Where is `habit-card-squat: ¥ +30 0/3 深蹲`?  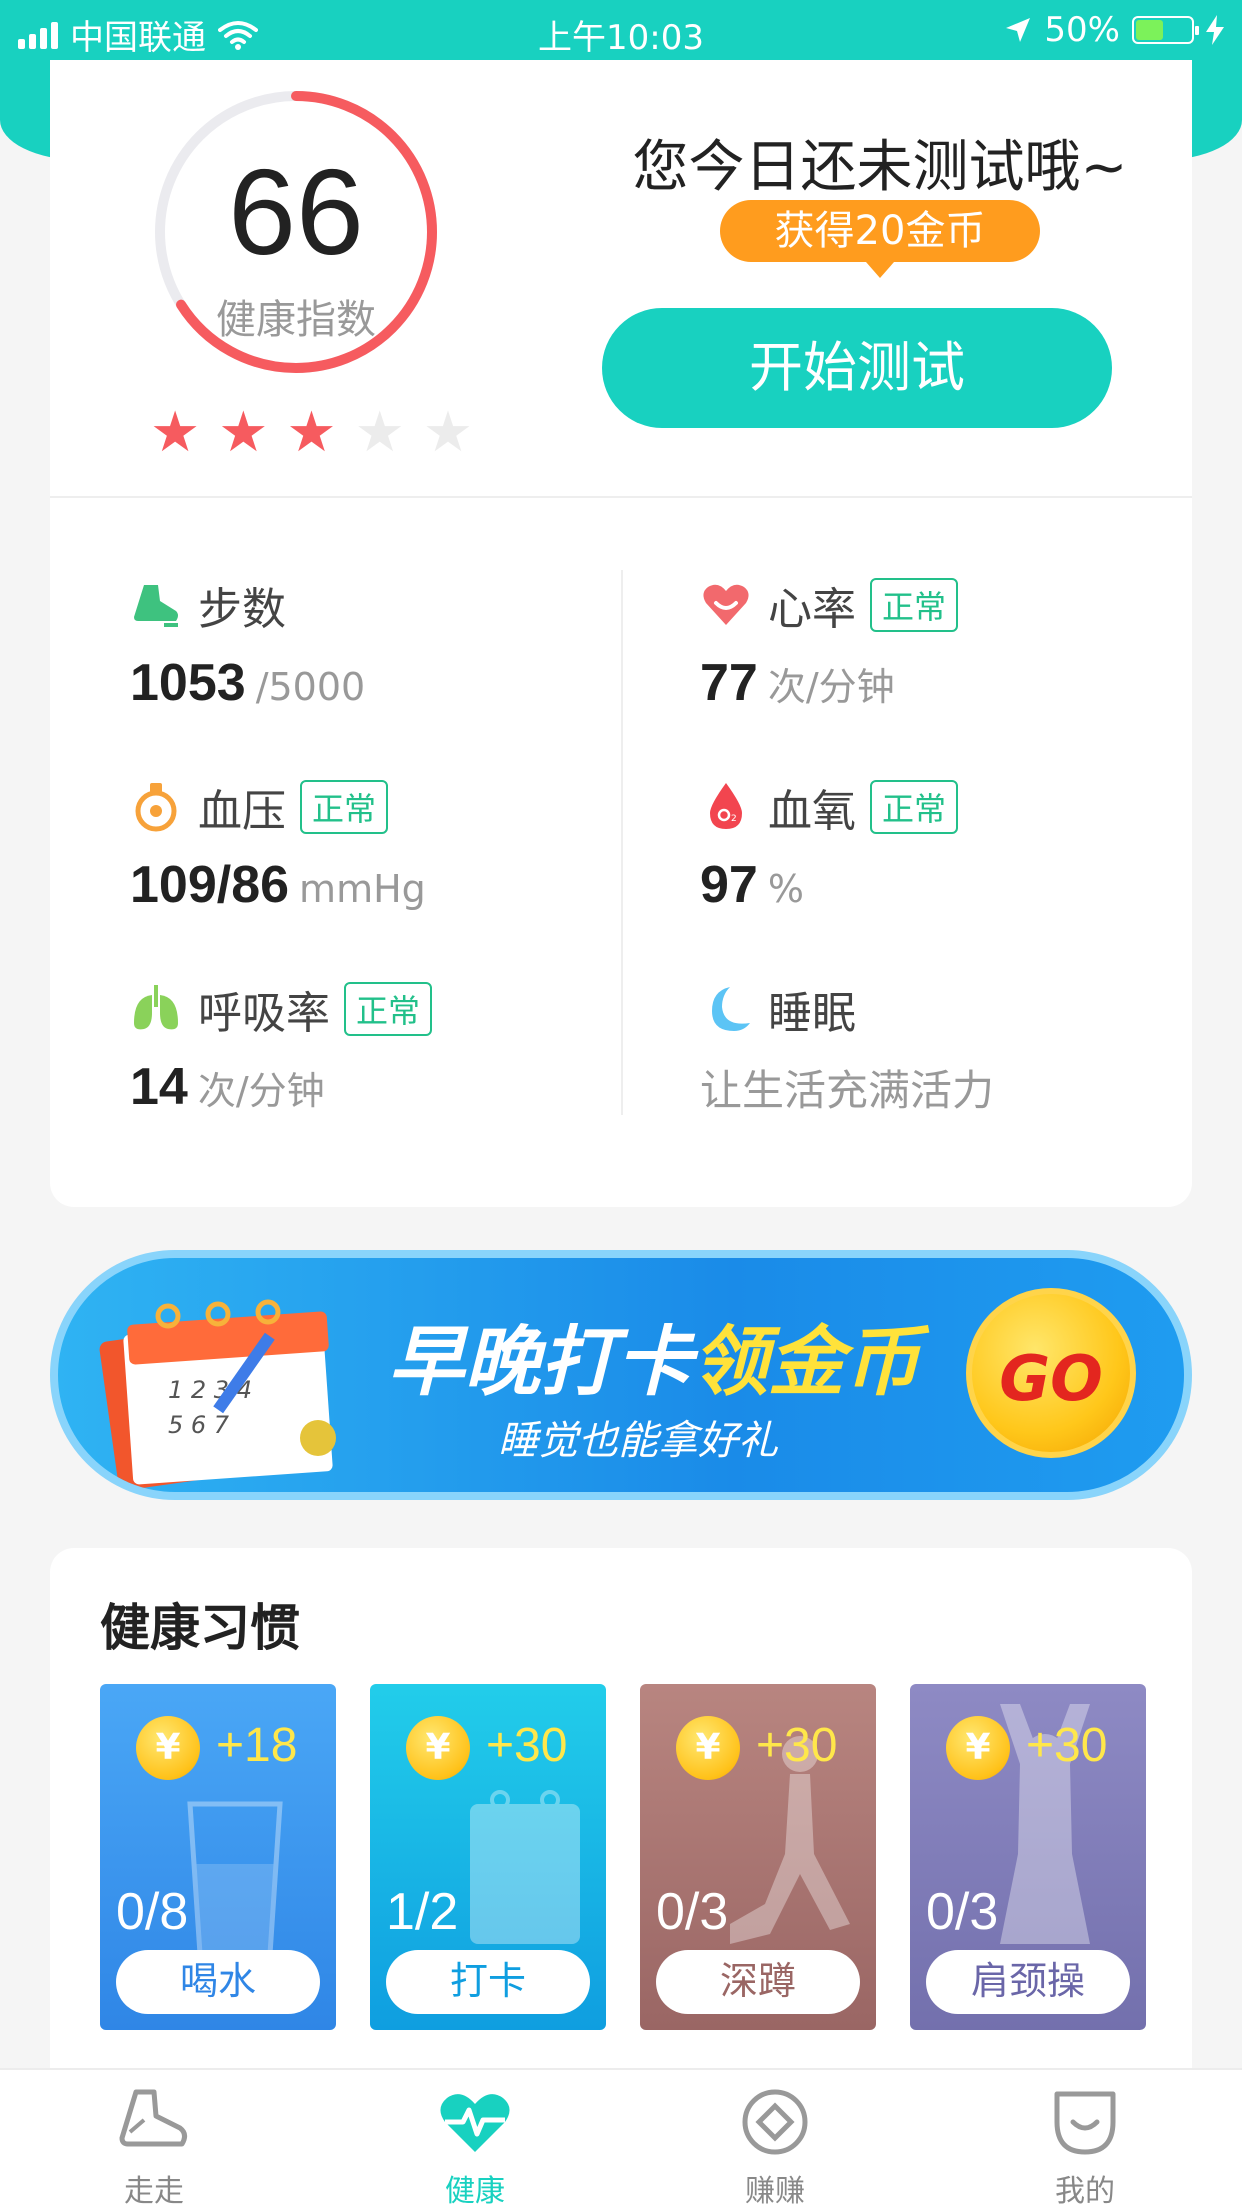
habit-card-squat: ¥ +30 0/3 深蹲 is located at coordinates (758, 1857).